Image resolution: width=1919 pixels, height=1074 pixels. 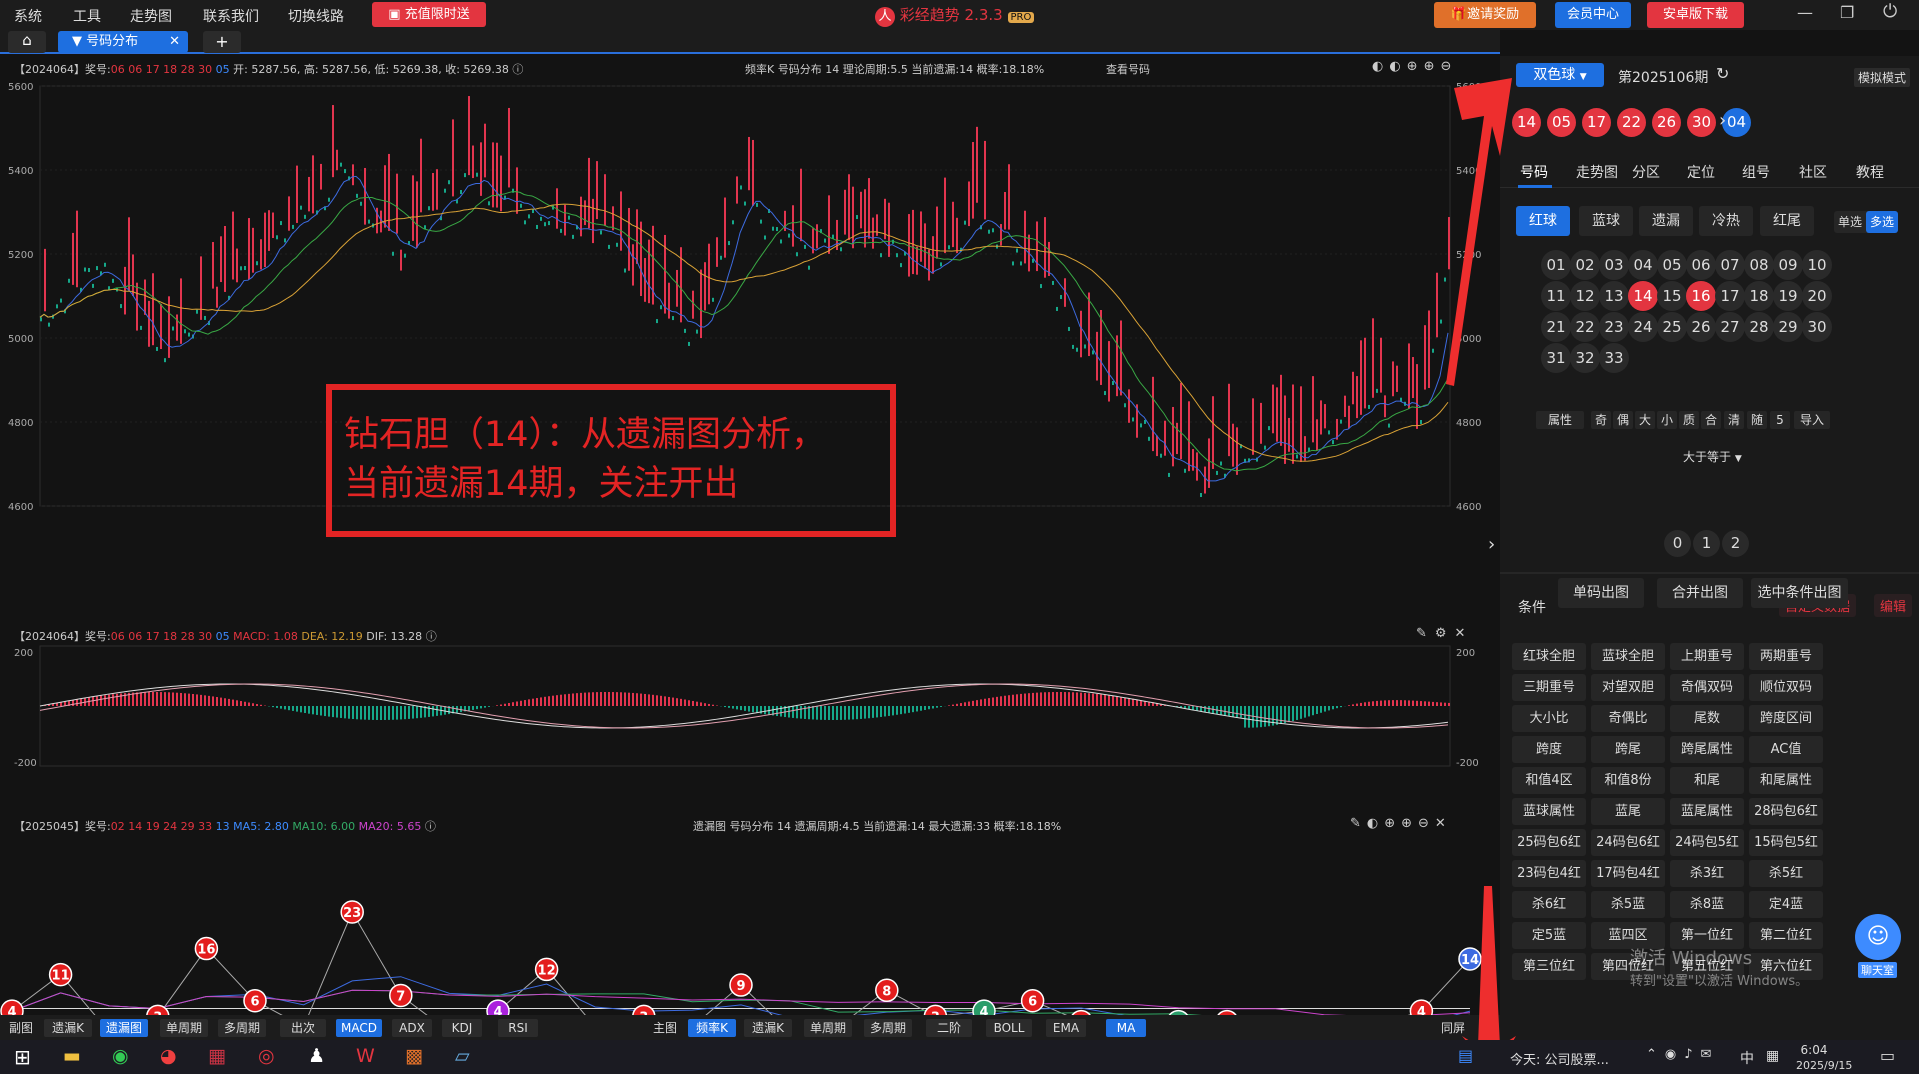 I want to click on number-cell: 03, so click(x=1614, y=265).